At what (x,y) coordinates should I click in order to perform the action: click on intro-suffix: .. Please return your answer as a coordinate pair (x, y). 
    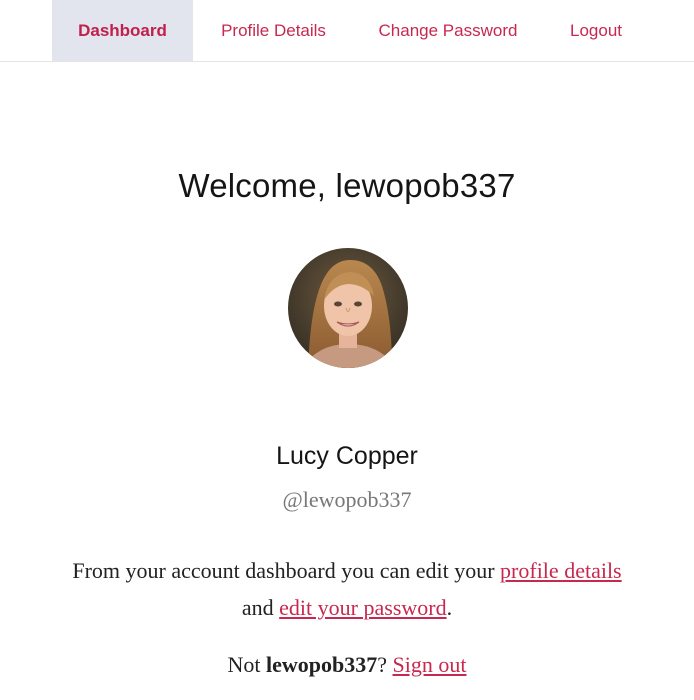
    Looking at the image, I should click on (449, 607).